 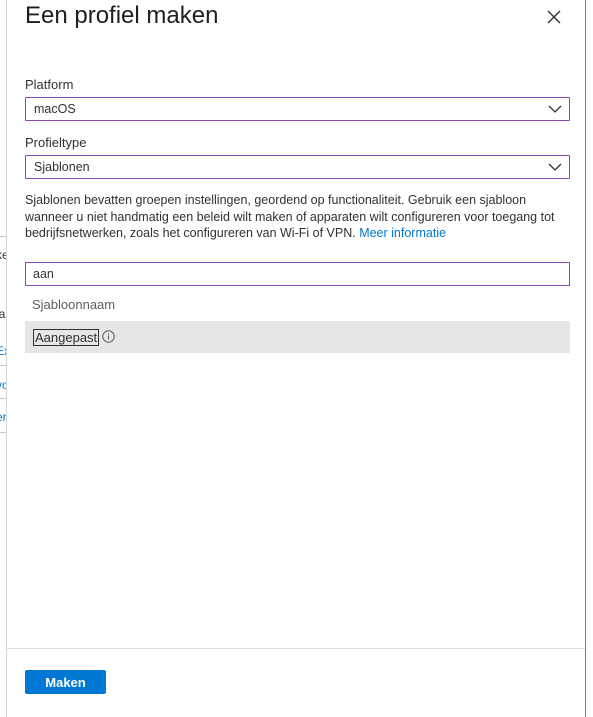 I want to click on profiletype-selected-value: Sjablonen, so click(x=62, y=167).